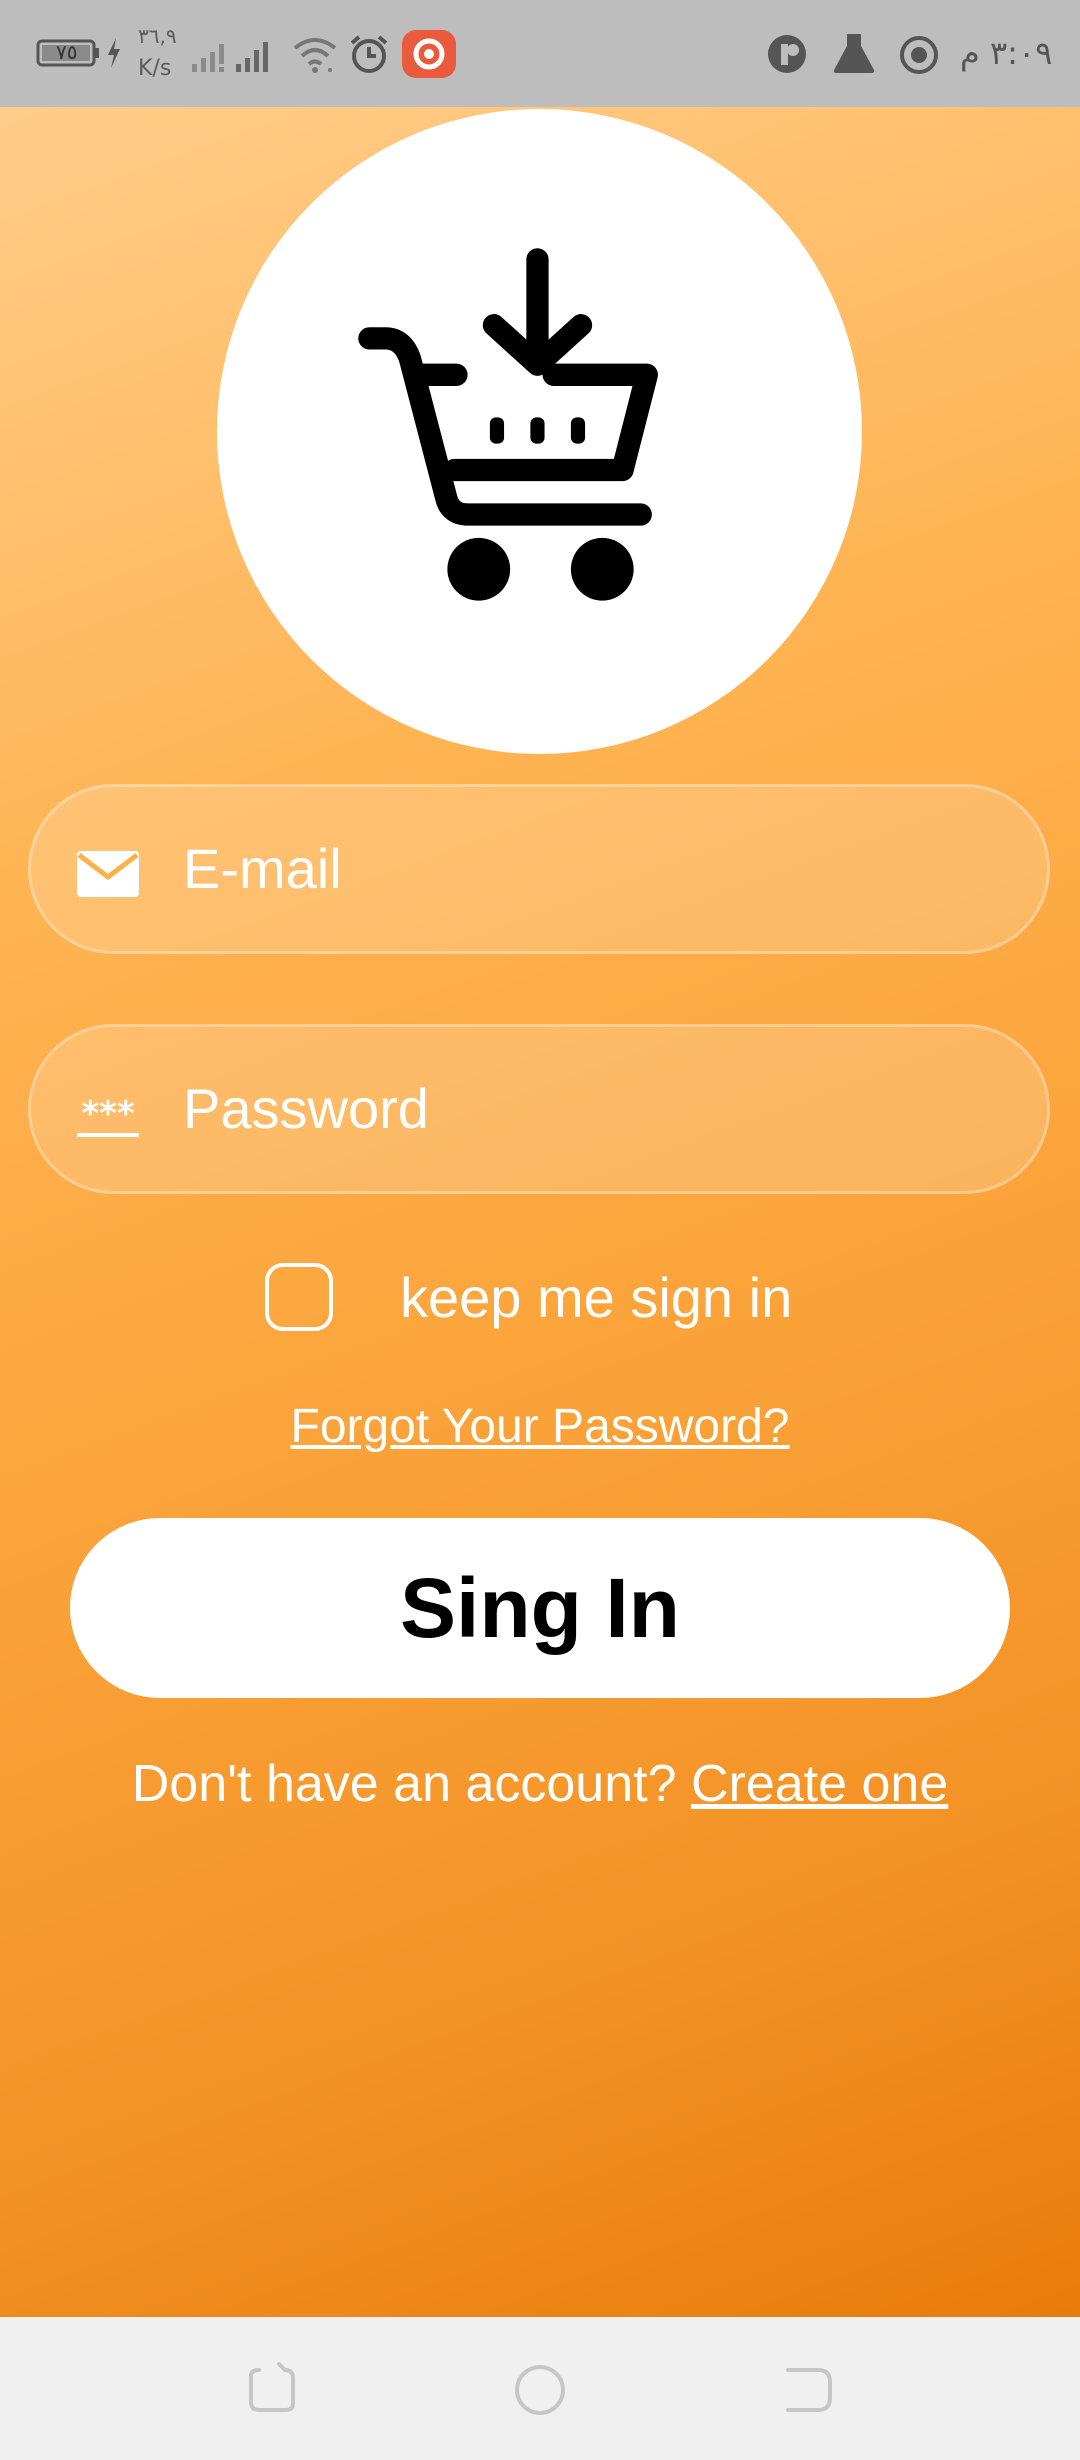  Describe the element at coordinates (596, 1297) in the screenshot. I see `keep-signed-in-label: keep me sign in` at that location.